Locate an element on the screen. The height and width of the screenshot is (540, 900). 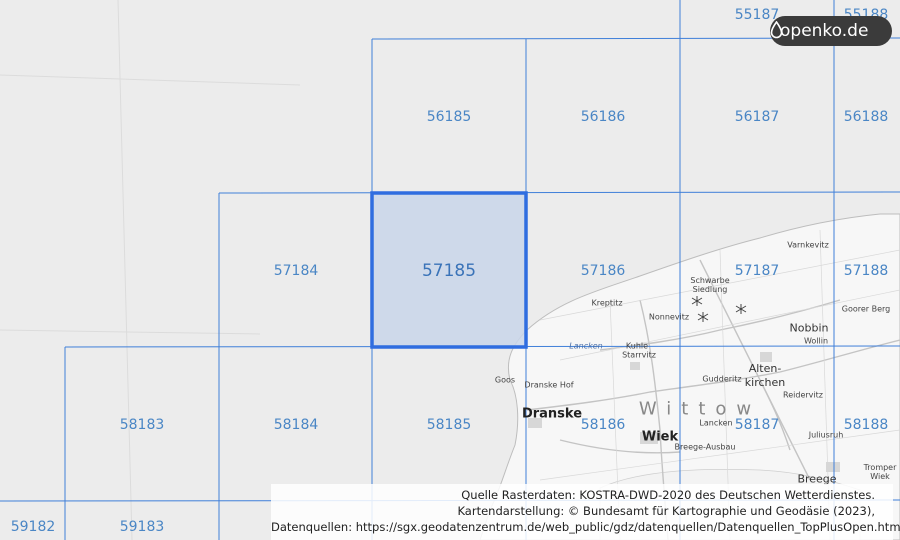
grid-cell-label: 56186 is located at coordinates (603, 117).